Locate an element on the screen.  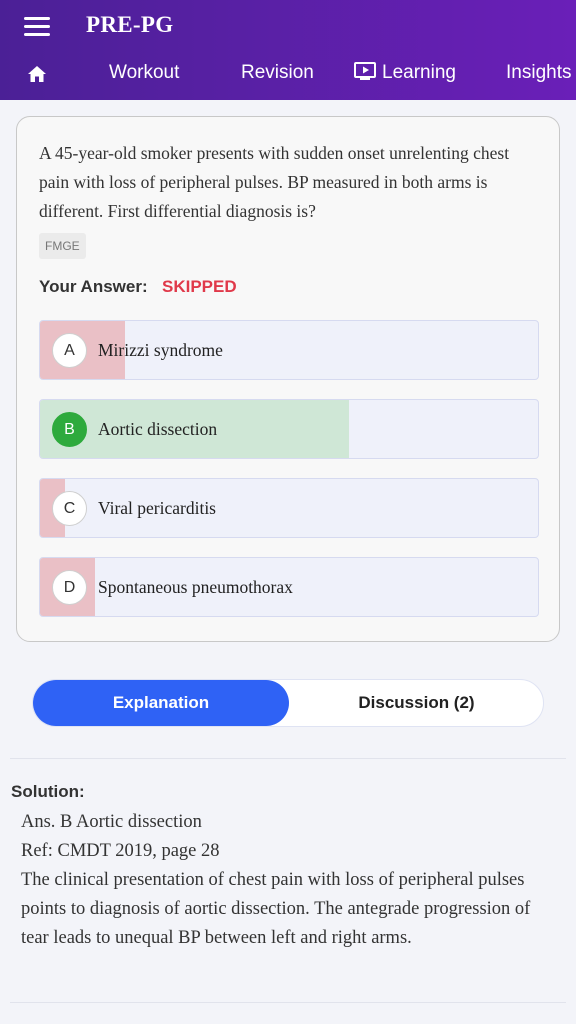
top-nav: Workout Revision Learning Insights is located at coordinates (288, 74).